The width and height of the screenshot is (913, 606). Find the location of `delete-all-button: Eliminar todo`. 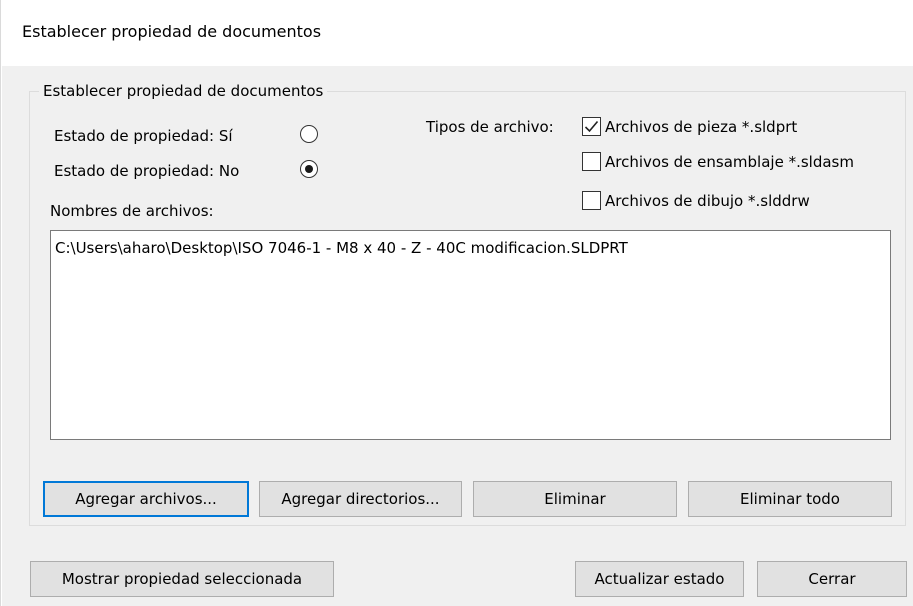

delete-all-button: Eliminar todo is located at coordinates (790, 499).